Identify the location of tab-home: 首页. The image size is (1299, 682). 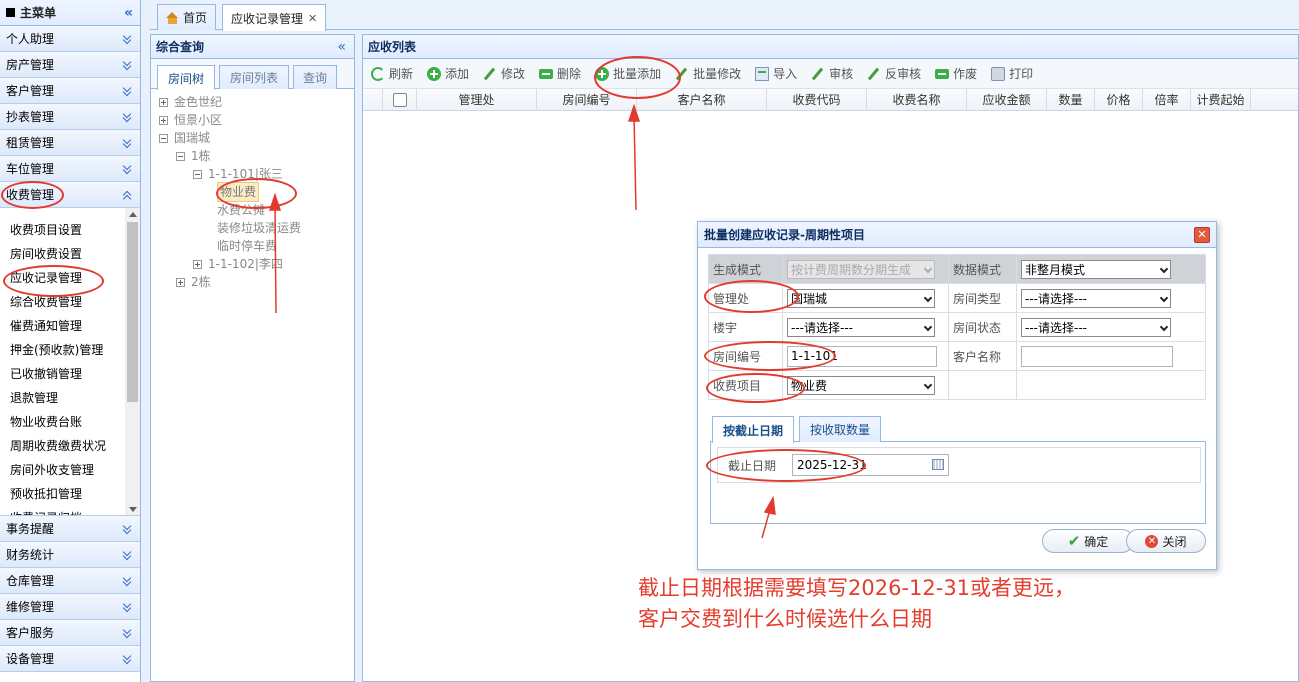
(187, 17).